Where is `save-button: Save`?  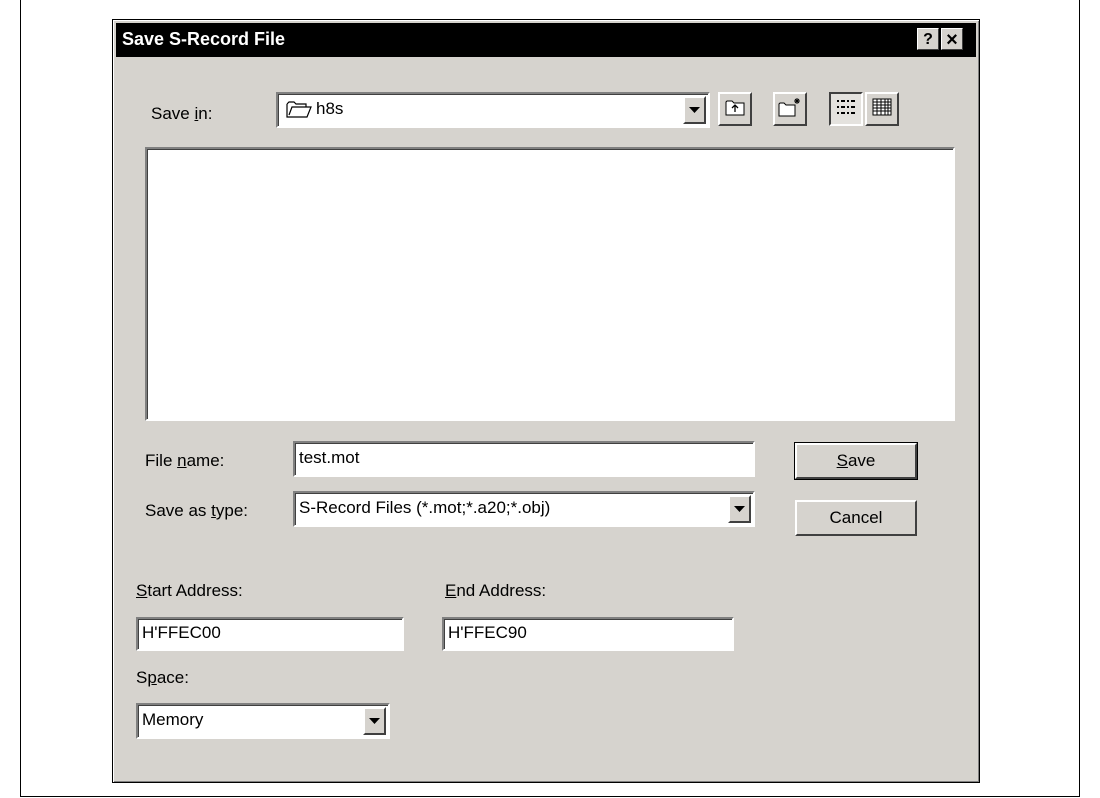
save-button: Save is located at coordinates (856, 461).